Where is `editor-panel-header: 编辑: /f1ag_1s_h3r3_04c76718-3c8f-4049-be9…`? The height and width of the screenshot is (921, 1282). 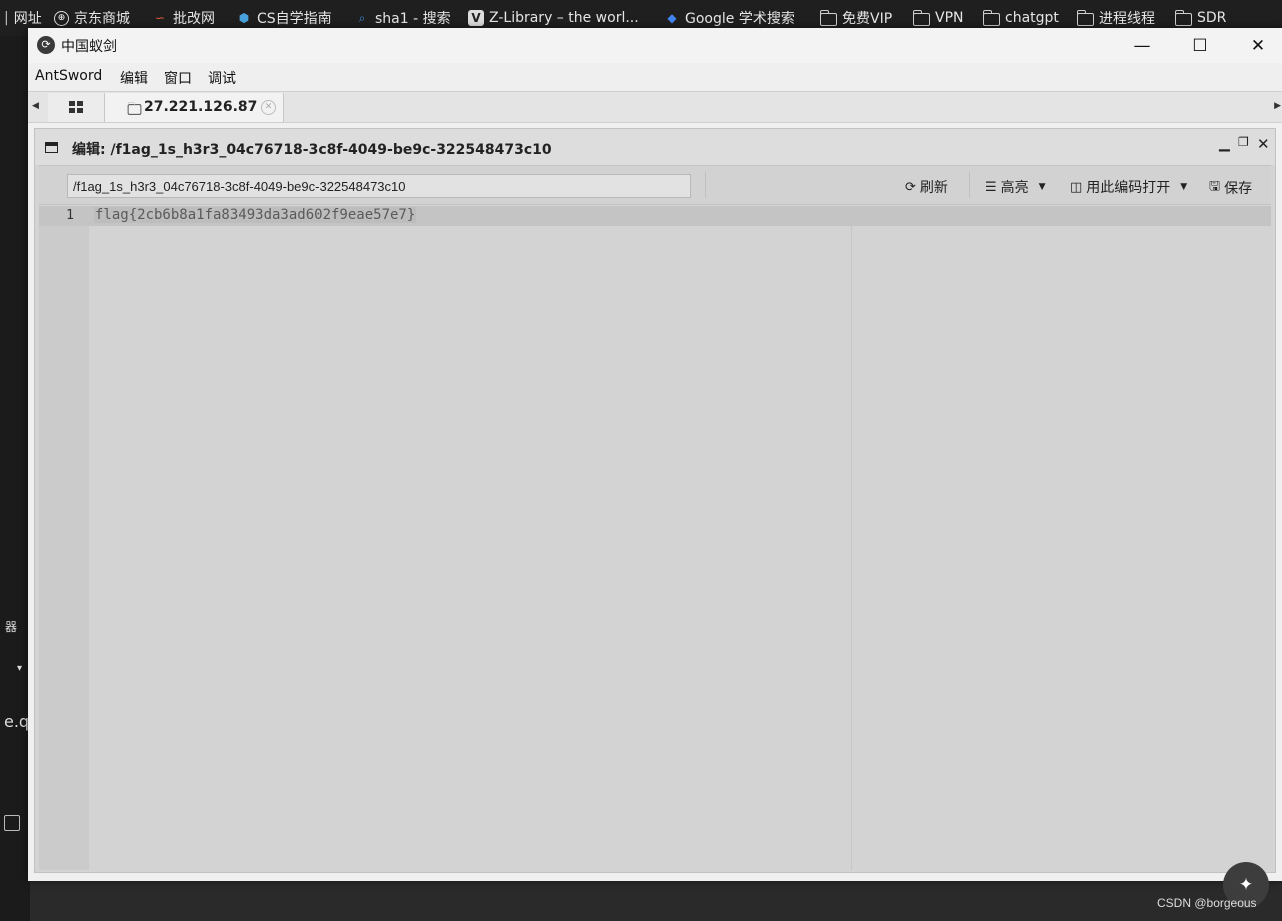 editor-panel-header: 编辑: /f1ag_1s_h3r3_04c76718-3c8f-4049-be9… is located at coordinates (655, 147).